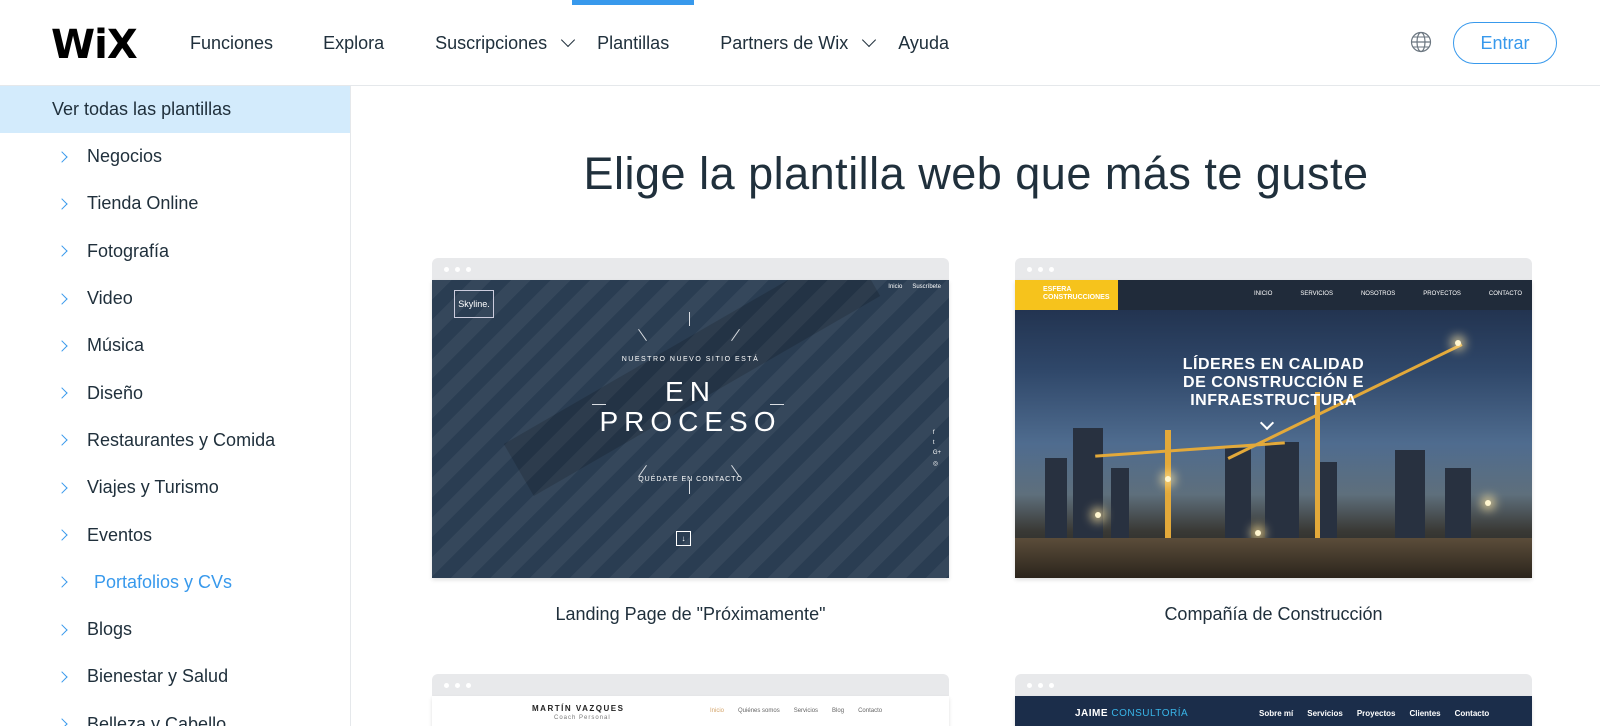 Image resolution: width=1600 pixels, height=726 pixels. I want to click on sidebar-item-bienestar: Bienestar y Salud, so click(175, 676).